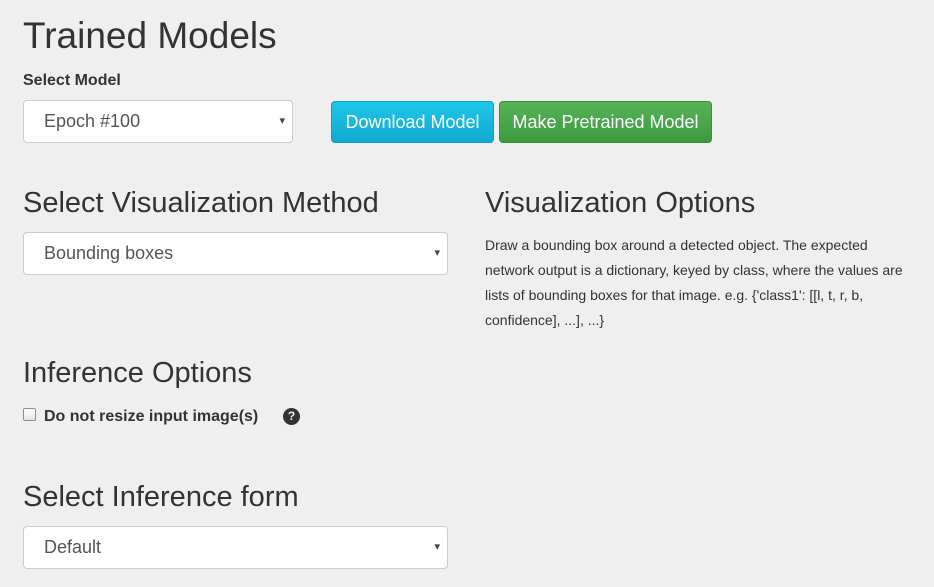  I want to click on page-title: Trained Models, so click(150, 35).